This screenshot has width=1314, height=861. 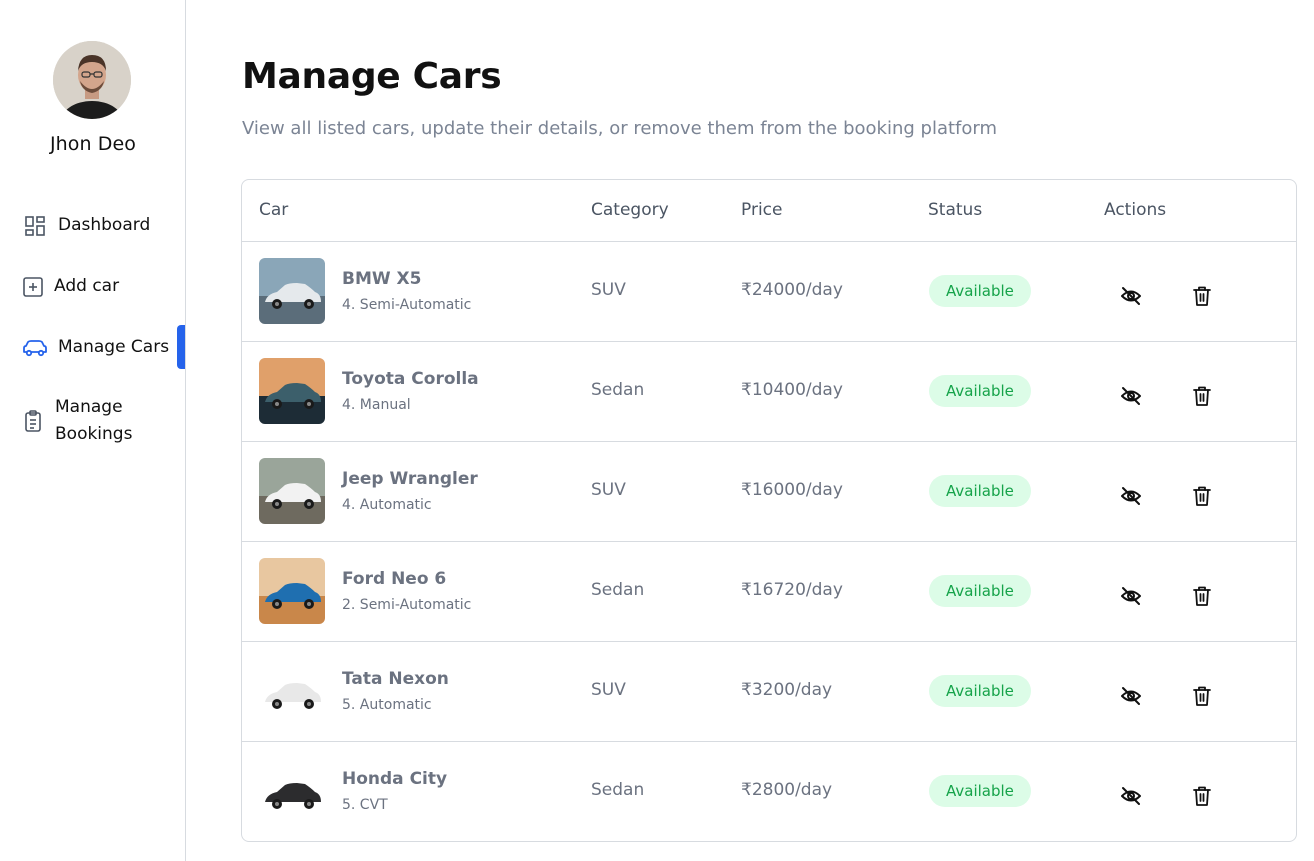 What do you see at coordinates (394, 579) in the screenshot?
I see `car-name: Ford Neo 6` at bounding box center [394, 579].